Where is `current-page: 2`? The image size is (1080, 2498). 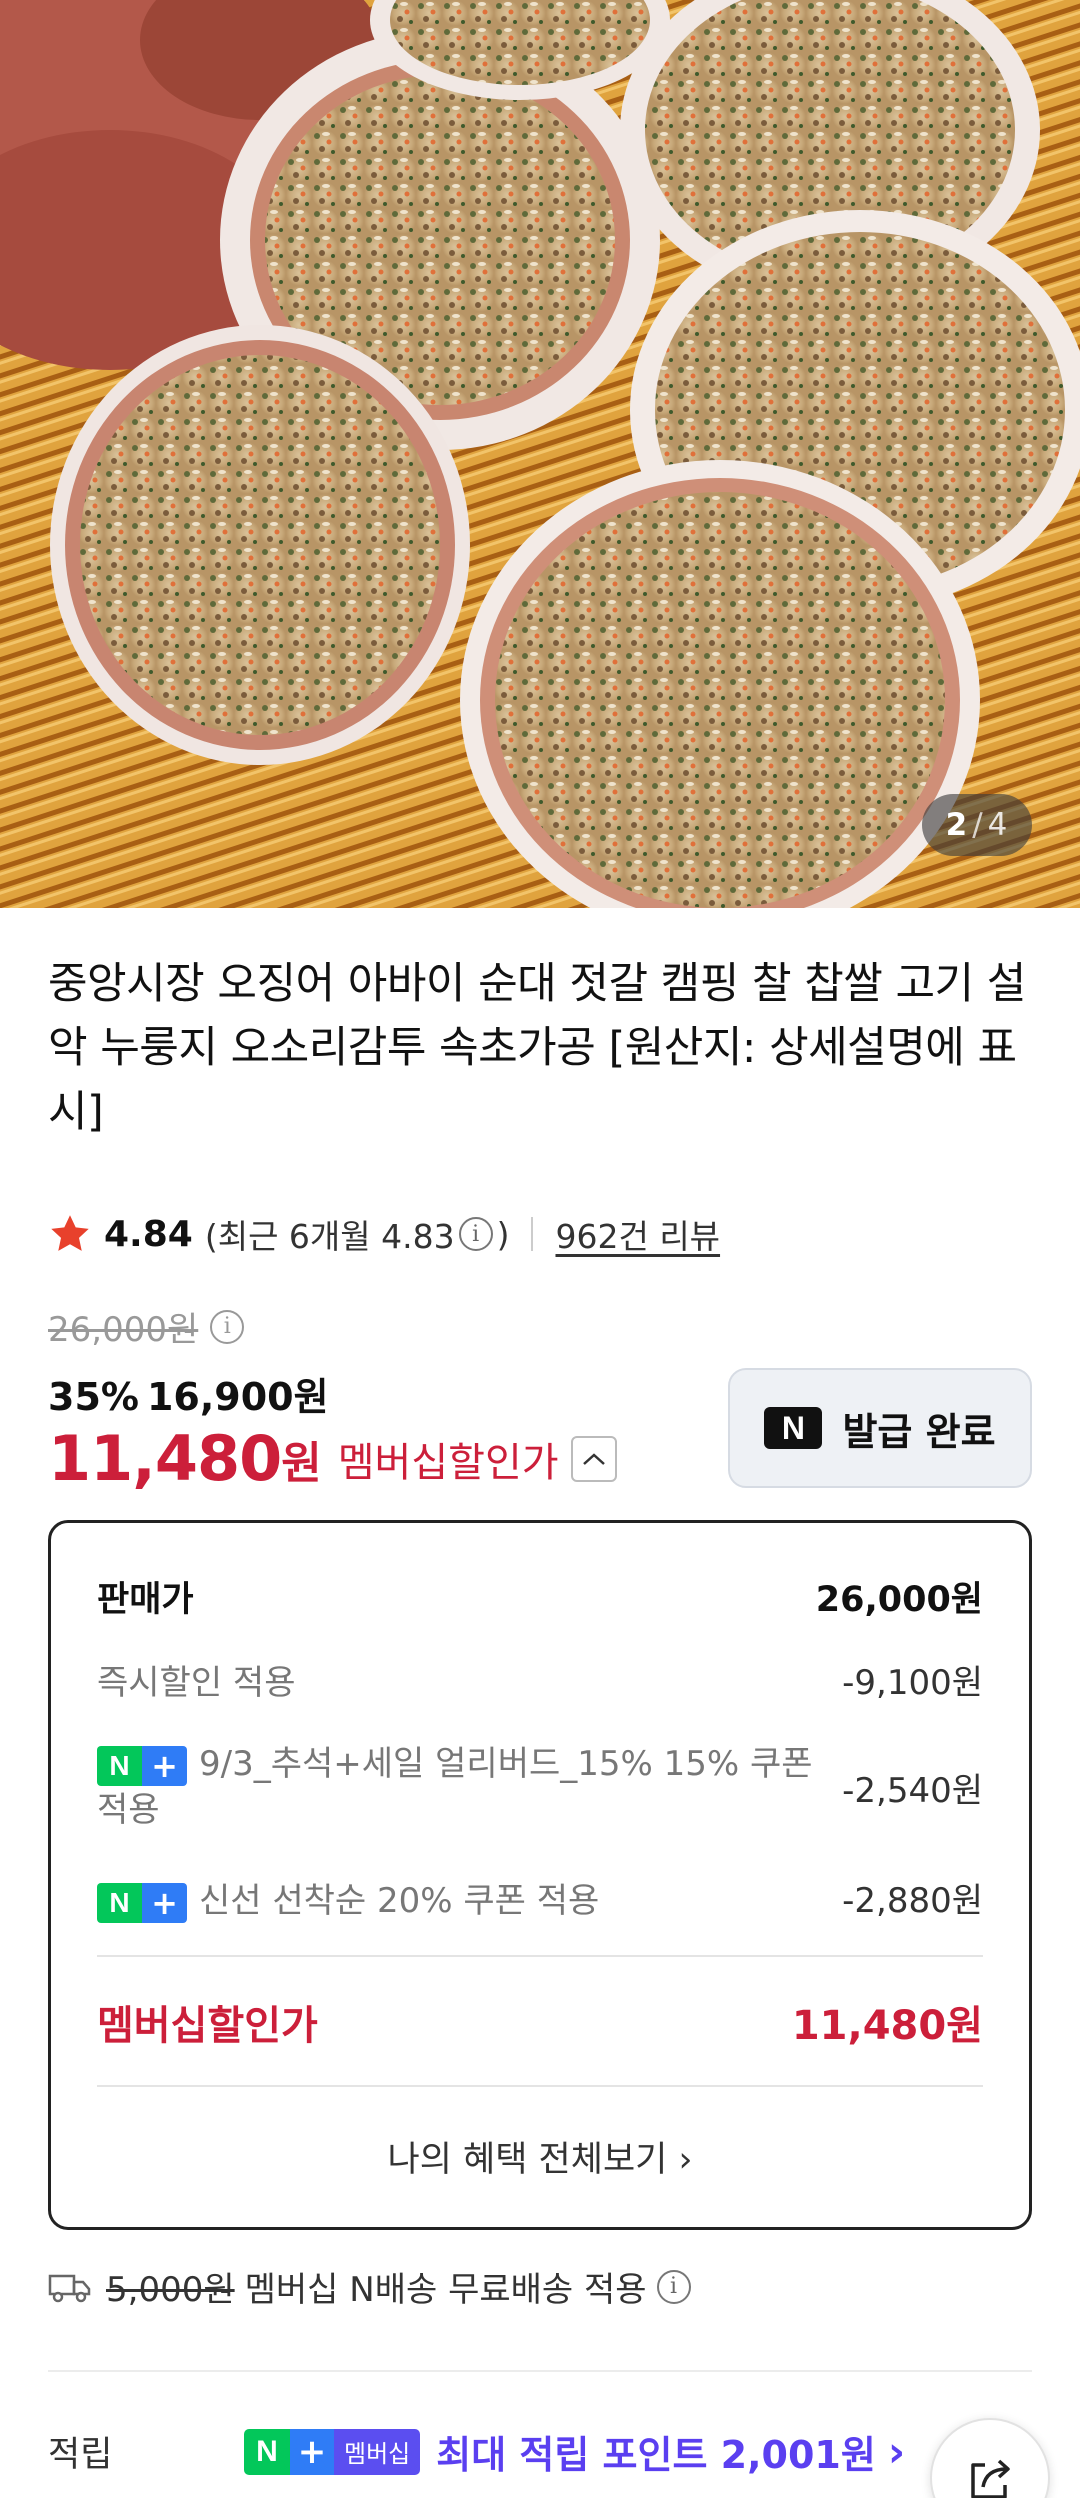 current-page: 2 is located at coordinates (957, 825).